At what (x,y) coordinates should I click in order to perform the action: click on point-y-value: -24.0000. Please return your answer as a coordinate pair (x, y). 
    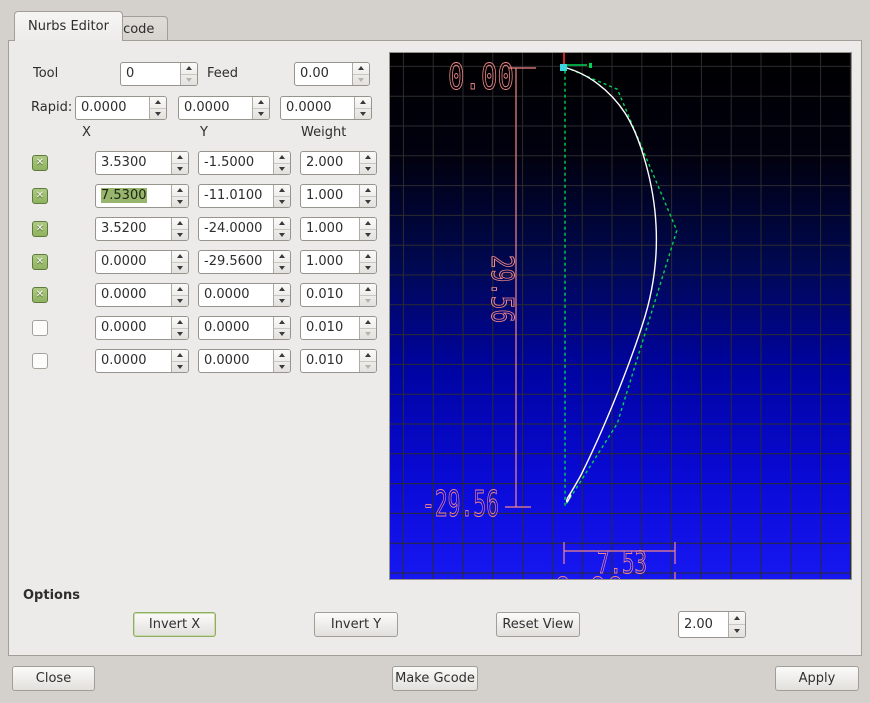
    Looking at the image, I should click on (236, 229).